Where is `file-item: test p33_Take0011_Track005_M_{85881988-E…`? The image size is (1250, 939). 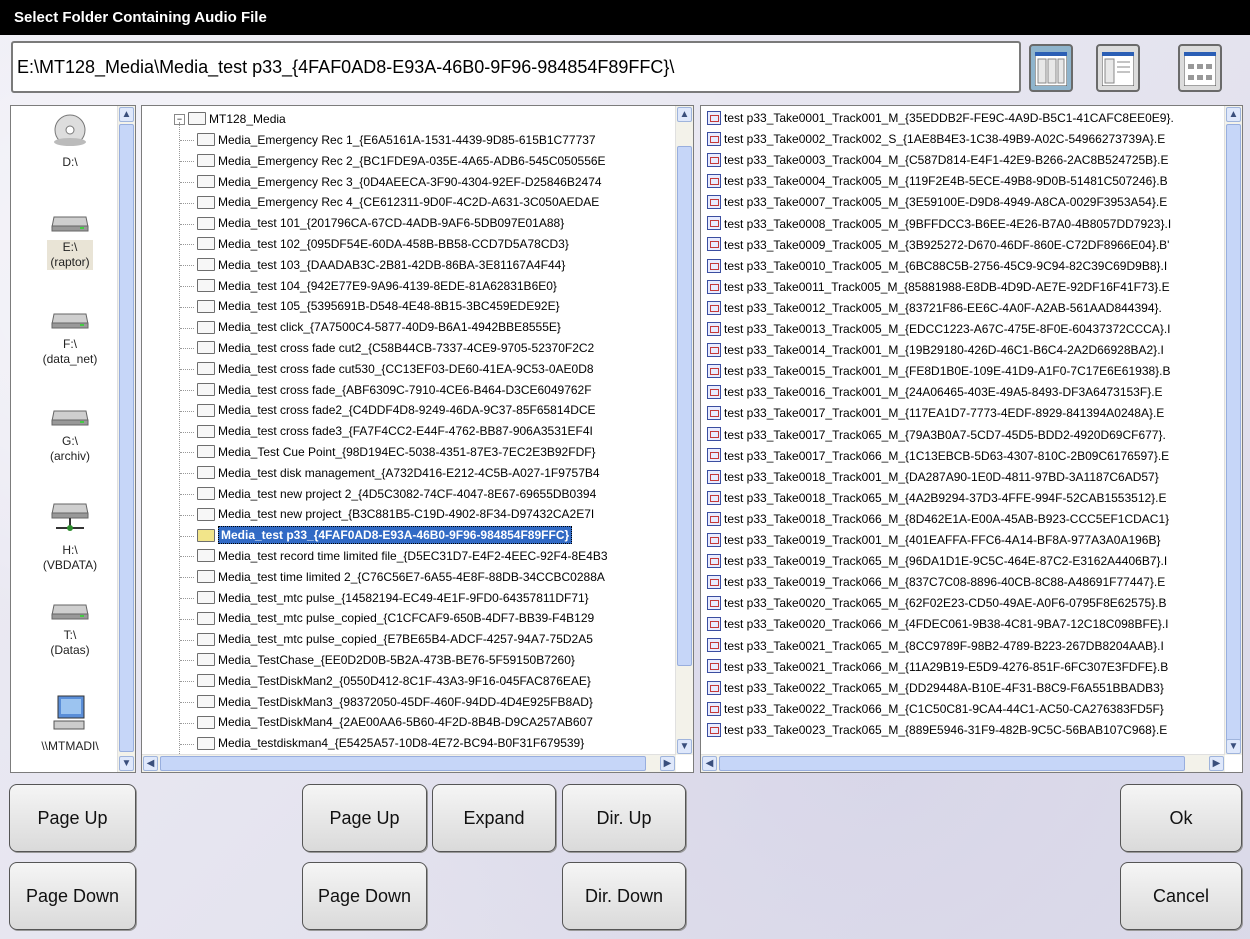 file-item: test p33_Take0011_Track005_M_{85881988-E… is located at coordinates (938, 287).